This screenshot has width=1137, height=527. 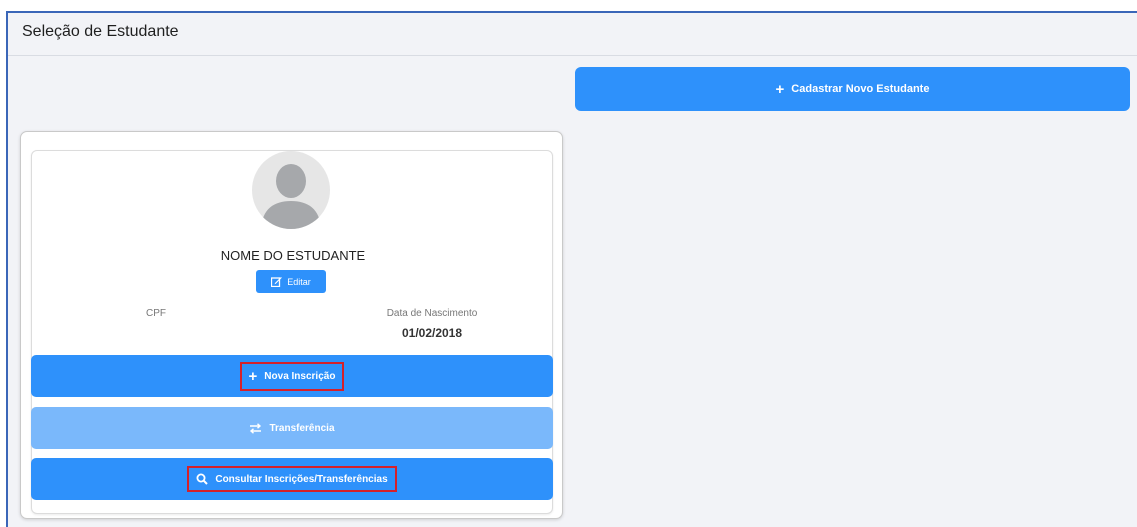 What do you see at coordinates (291, 196) in the screenshot?
I see `user-silhouette-icon` at bounding box center [291, 196].